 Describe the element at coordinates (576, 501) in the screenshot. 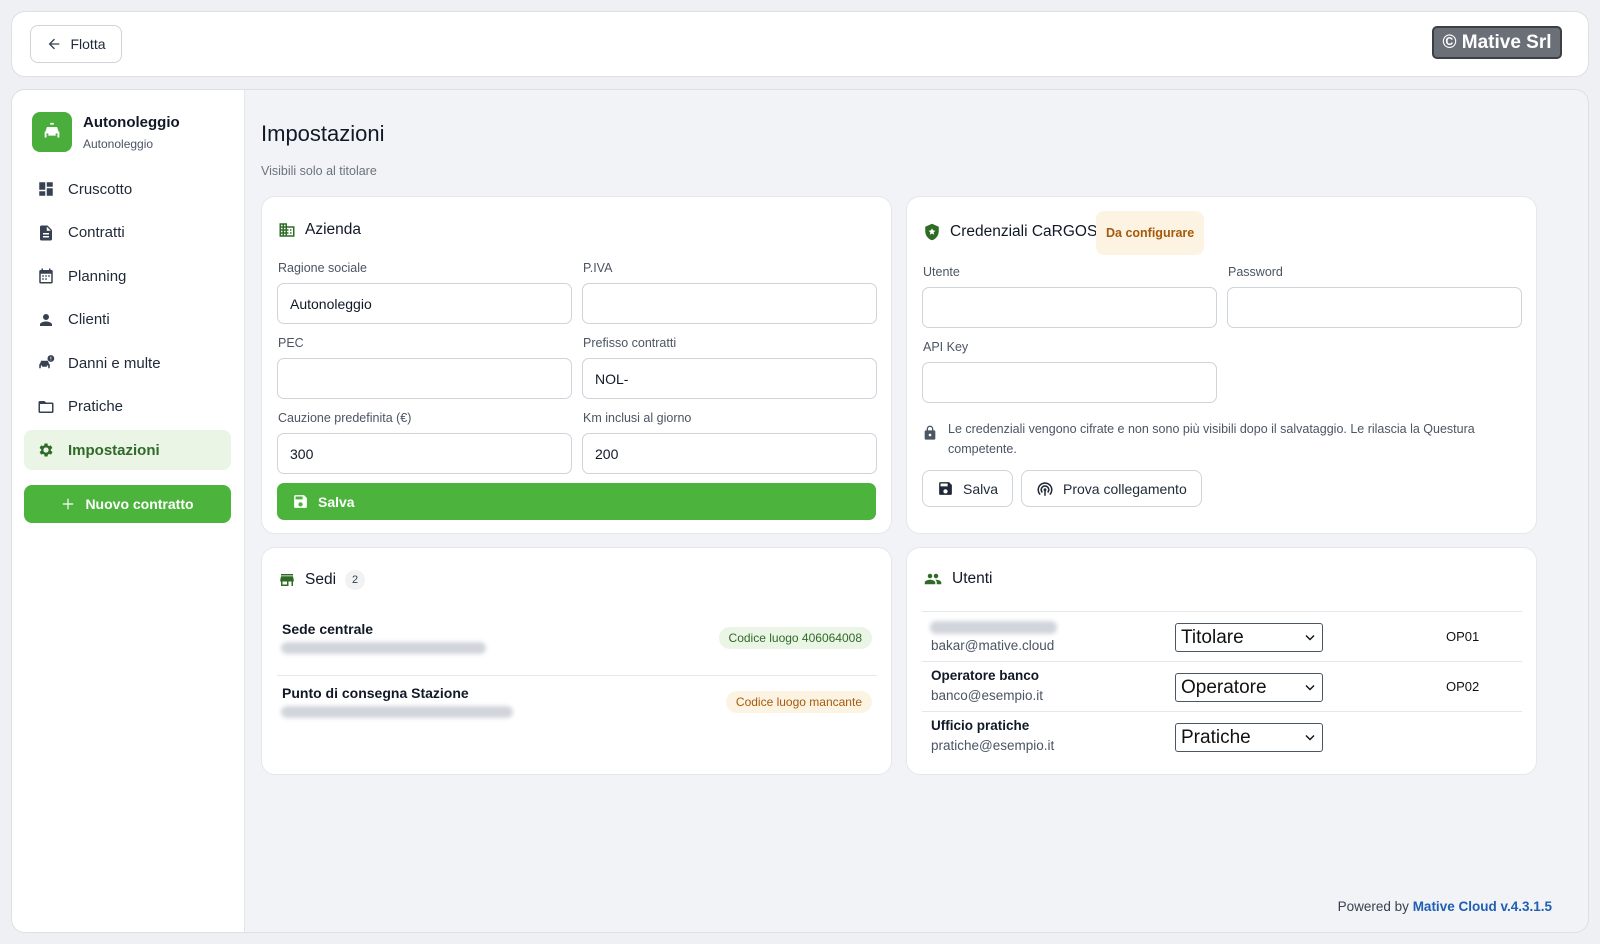

I see `azienda-save-button: Salva` at that location.